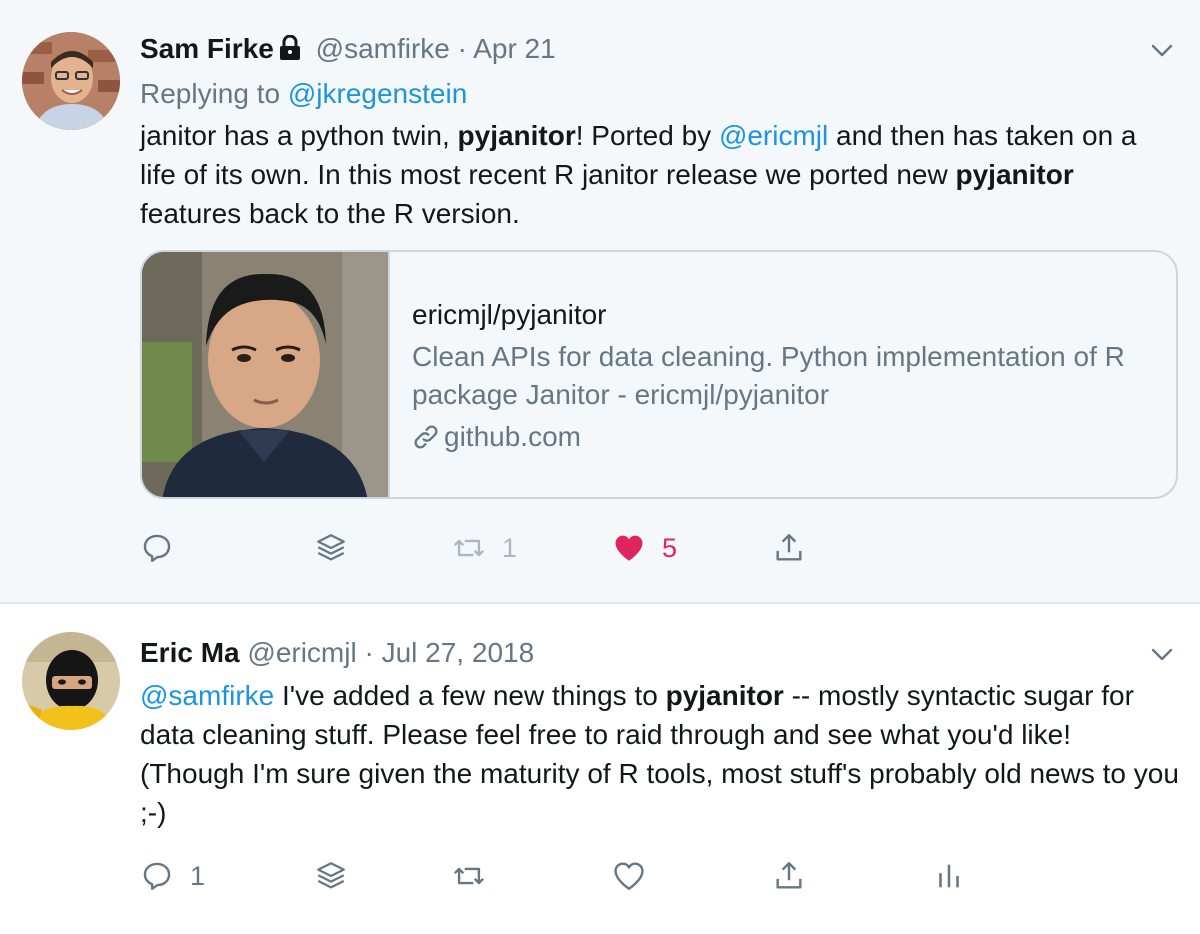 The height and width of the screenshot is (934, 1200). What do you see at coordinates (509, 314) in the screenshot?
I see `card-title: ericmjl/pyjanitor` at bounding box center [509, 314].